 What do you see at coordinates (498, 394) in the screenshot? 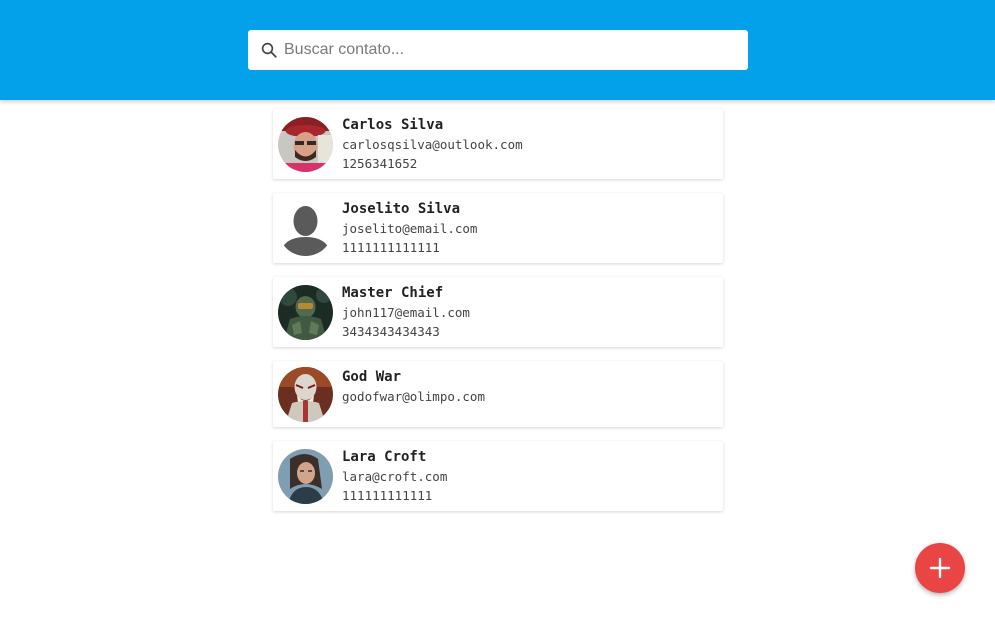
I see `contact-card: God War godofwar@olimpo.com` at bounding box center [498, 394].